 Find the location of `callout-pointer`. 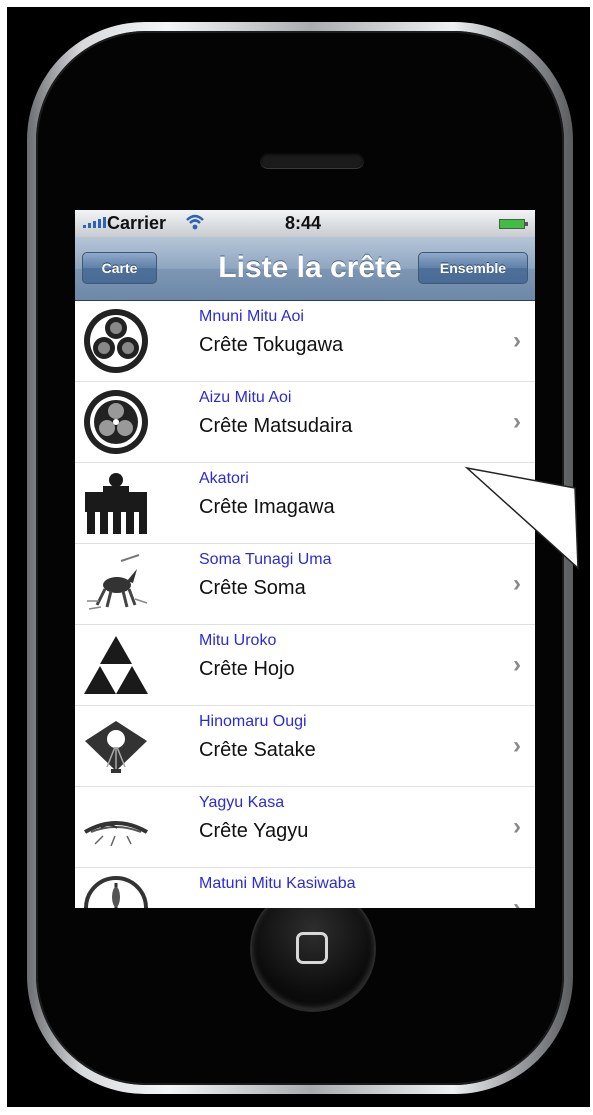

callout-pointer is located at coordinates (521, 518).